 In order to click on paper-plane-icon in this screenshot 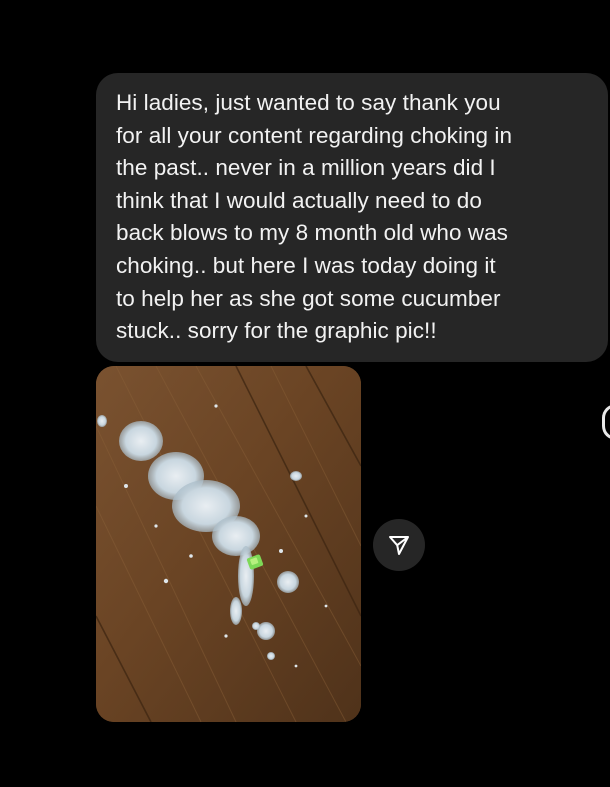, I will do `click(399, 545)`.